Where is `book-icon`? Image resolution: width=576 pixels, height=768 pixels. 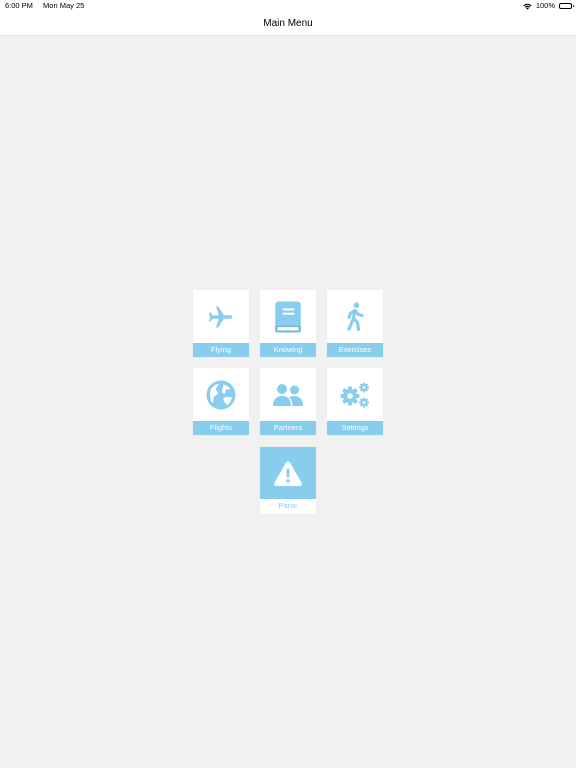
book-icon is located at coordinates (288, 317).